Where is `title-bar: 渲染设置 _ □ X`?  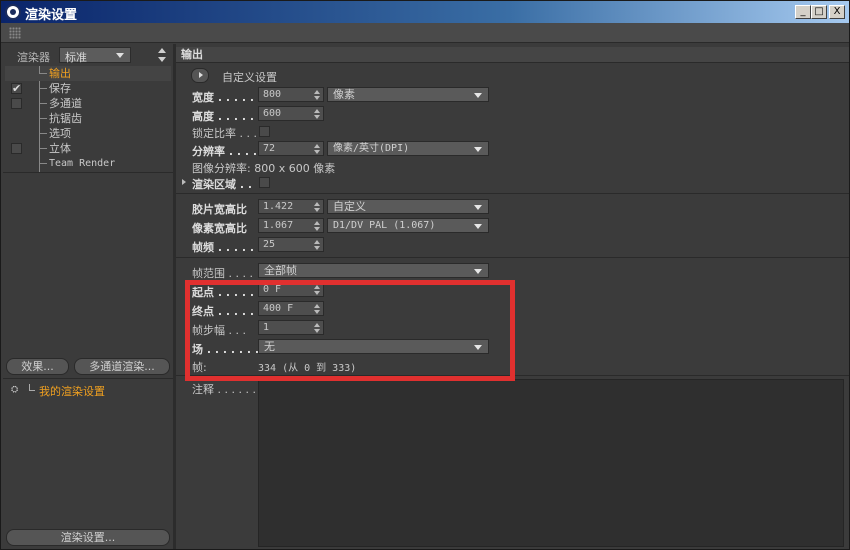 title-bar: 渲染设置 _ □ X is located at coordinates (425, 12).